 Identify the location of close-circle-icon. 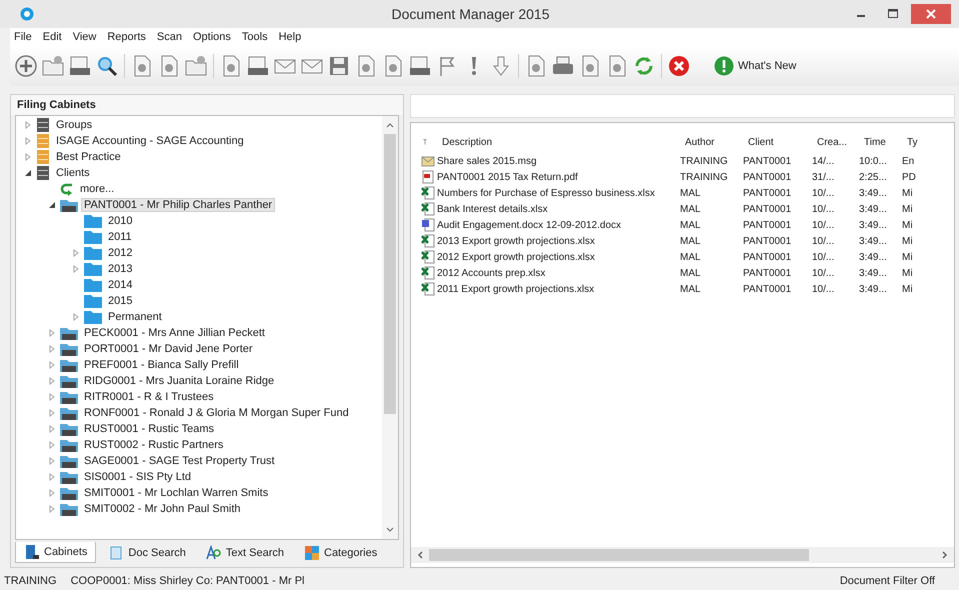
(679, 66).